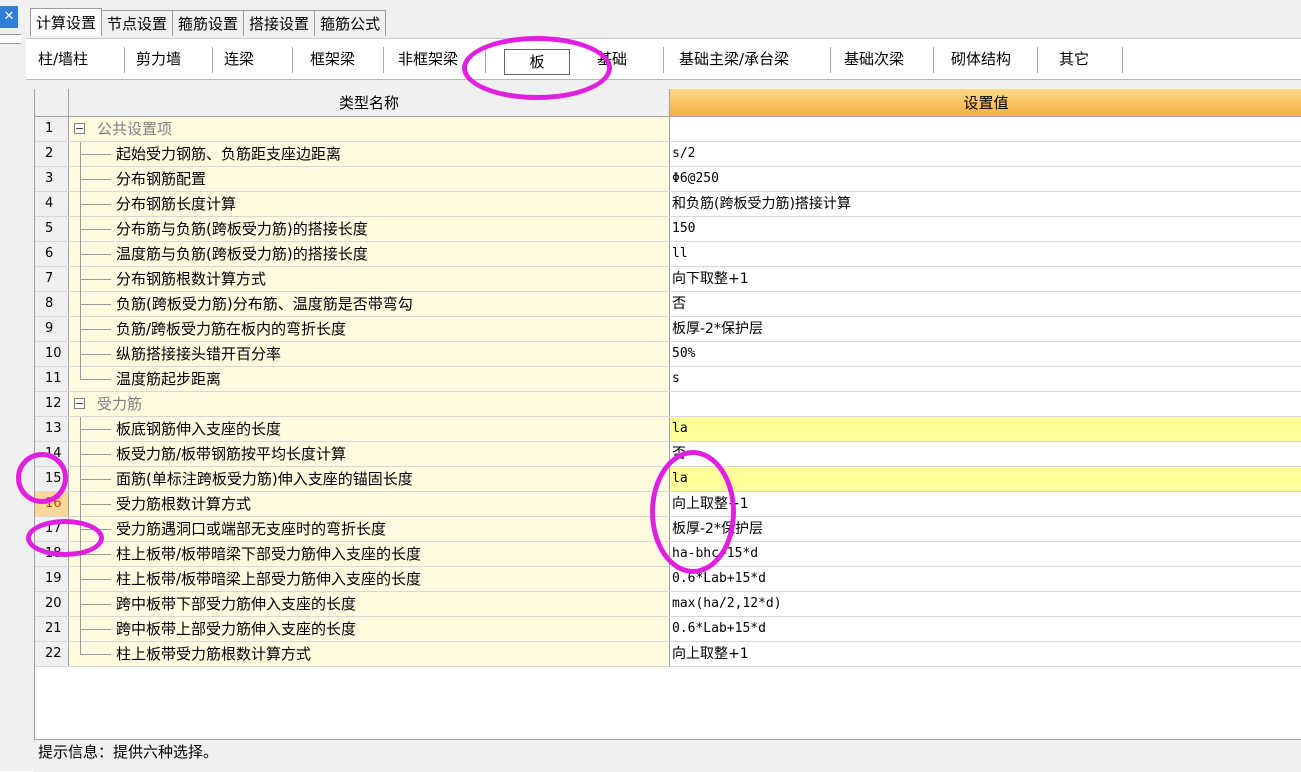 The height and width of the screenshot is (772, 1301). Describe the element at coordinates (138, 23) in the screenshot. I see `top-tab-2: 节点设置` at that location.